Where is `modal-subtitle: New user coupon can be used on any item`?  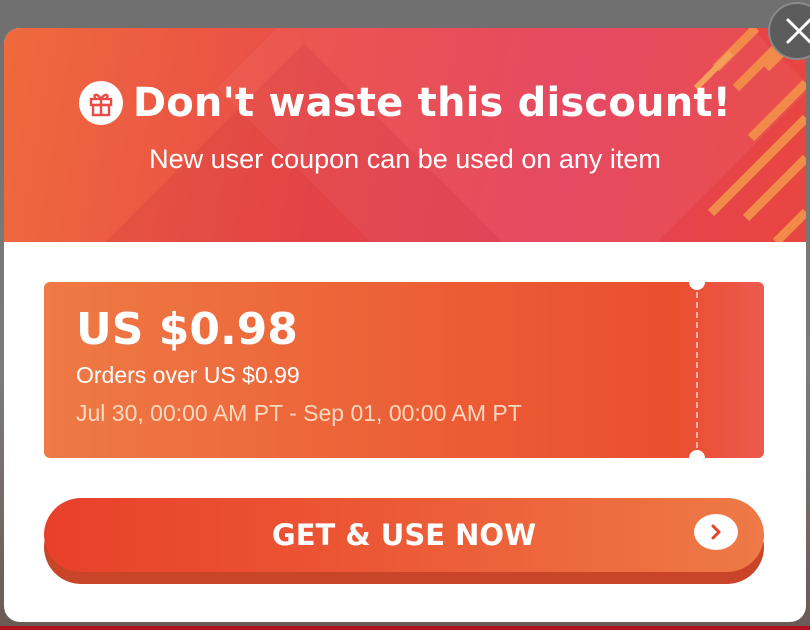 modal-subtitle: New user coupon can be used on any item is located at coordinates (405, 159).